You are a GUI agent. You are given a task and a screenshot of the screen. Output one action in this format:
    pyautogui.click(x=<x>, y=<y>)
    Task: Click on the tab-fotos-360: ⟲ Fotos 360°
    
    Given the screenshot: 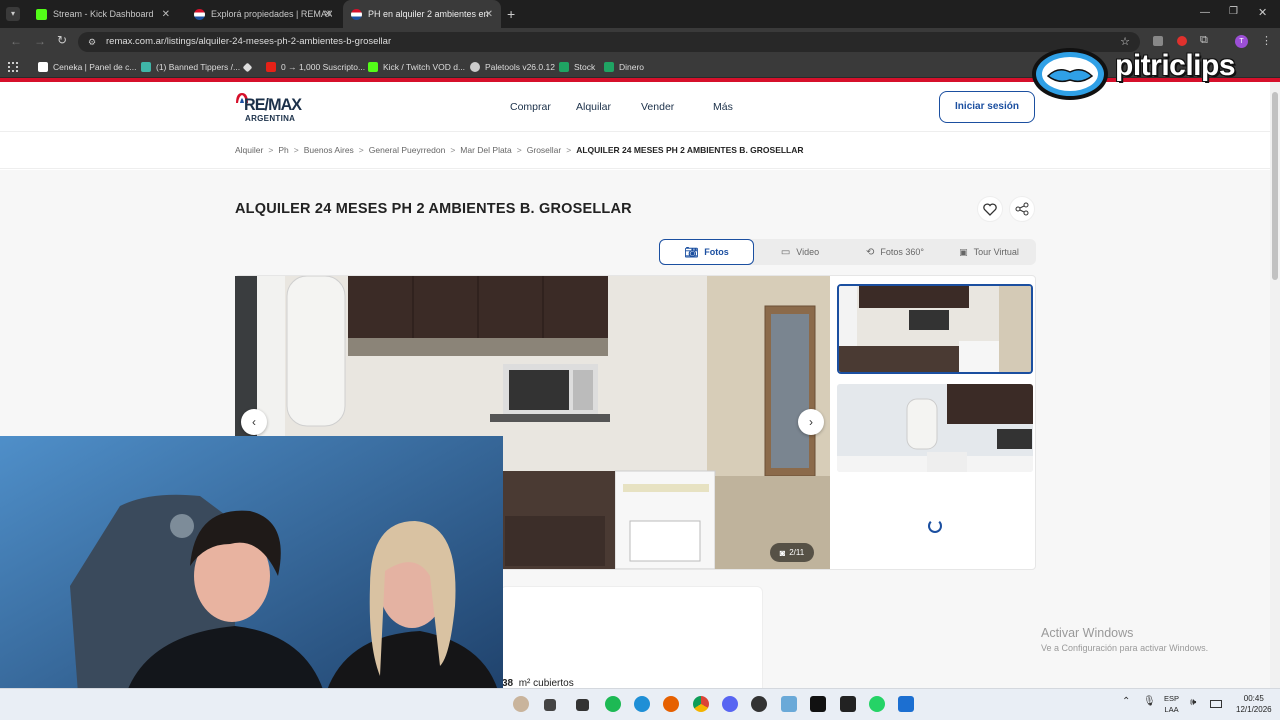 What is the action you would take?
    pyautogui.click(x=895, y=252)
    